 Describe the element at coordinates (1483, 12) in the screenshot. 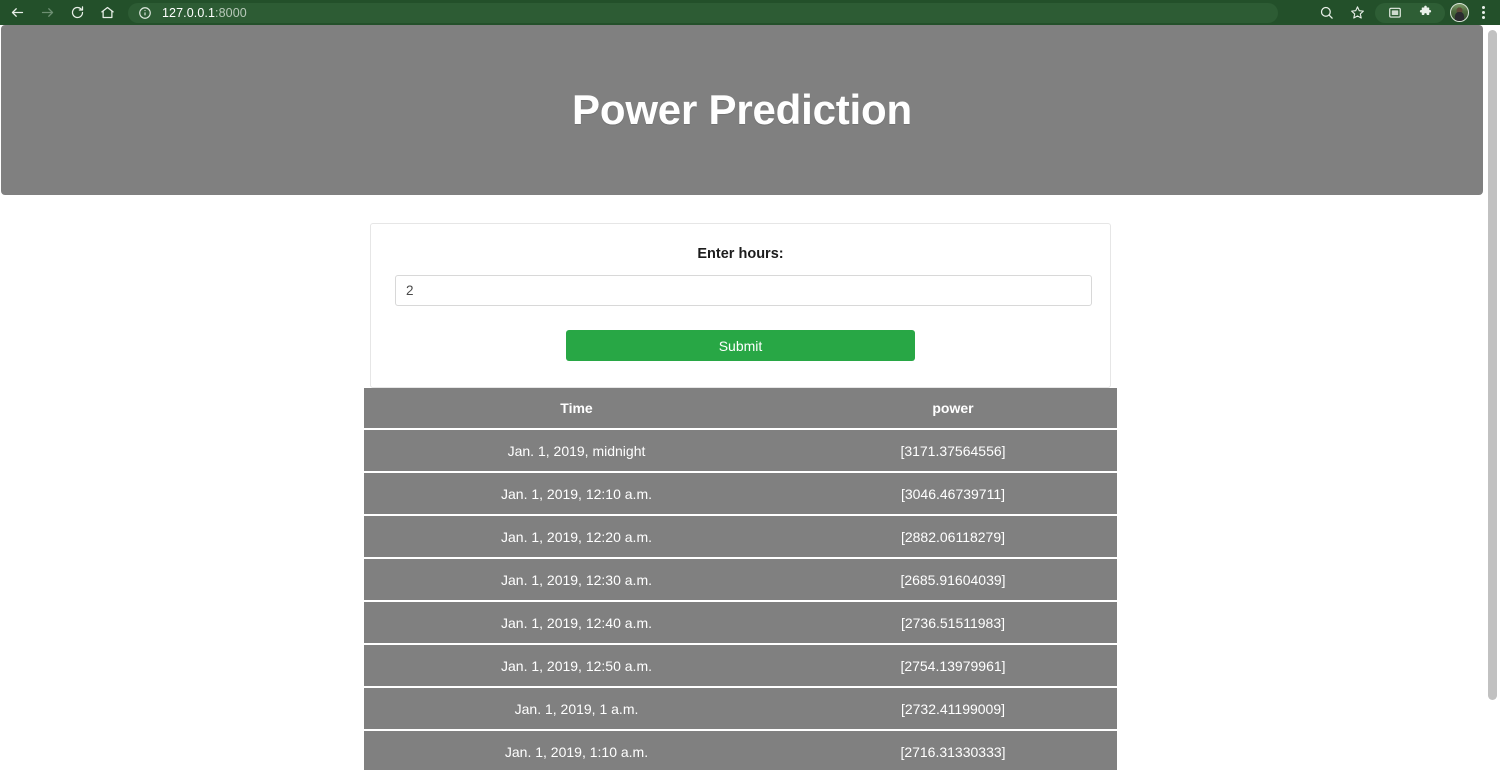

I see `three-dot-menu-icon` at that location.